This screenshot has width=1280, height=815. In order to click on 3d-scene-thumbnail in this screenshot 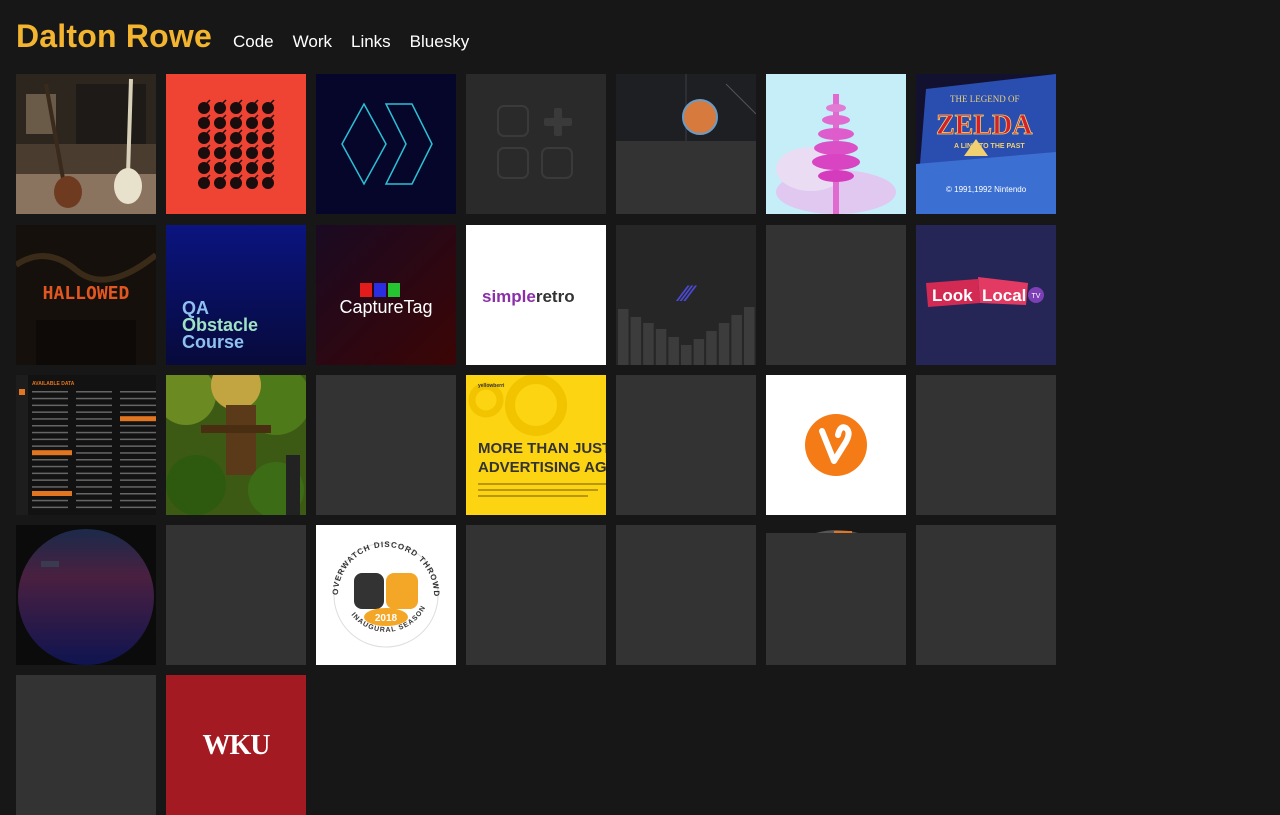, I will do `click(686, 144)`.